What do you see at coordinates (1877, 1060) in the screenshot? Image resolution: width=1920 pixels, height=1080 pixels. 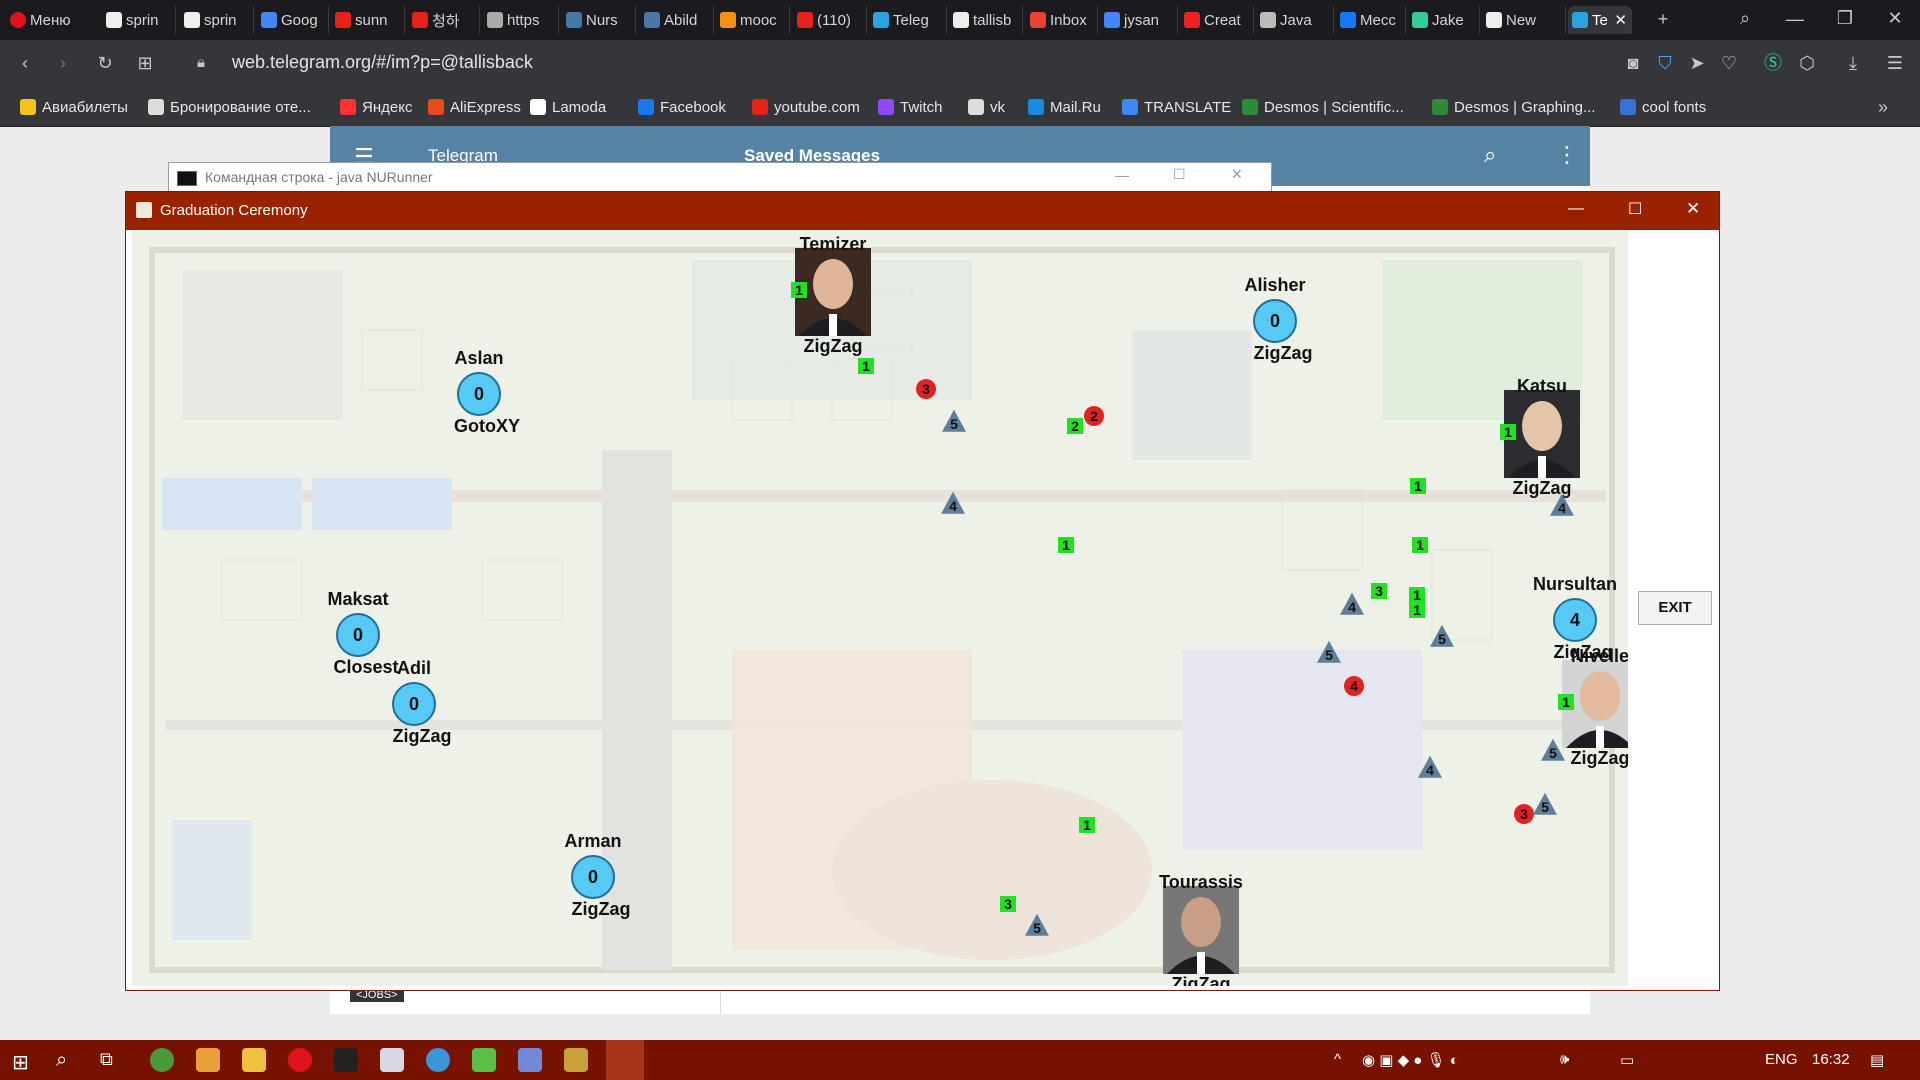 I see `notifications-icon: ▤` at bounding box center [1877, 1060].